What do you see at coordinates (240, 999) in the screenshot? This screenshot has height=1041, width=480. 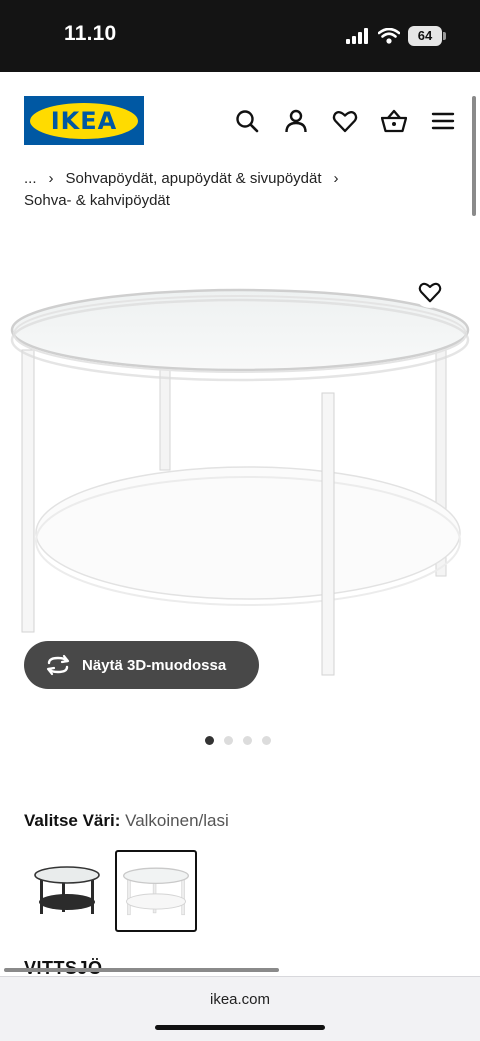 I see `address-bar: ikea.com` at bounding box center [240, 999].